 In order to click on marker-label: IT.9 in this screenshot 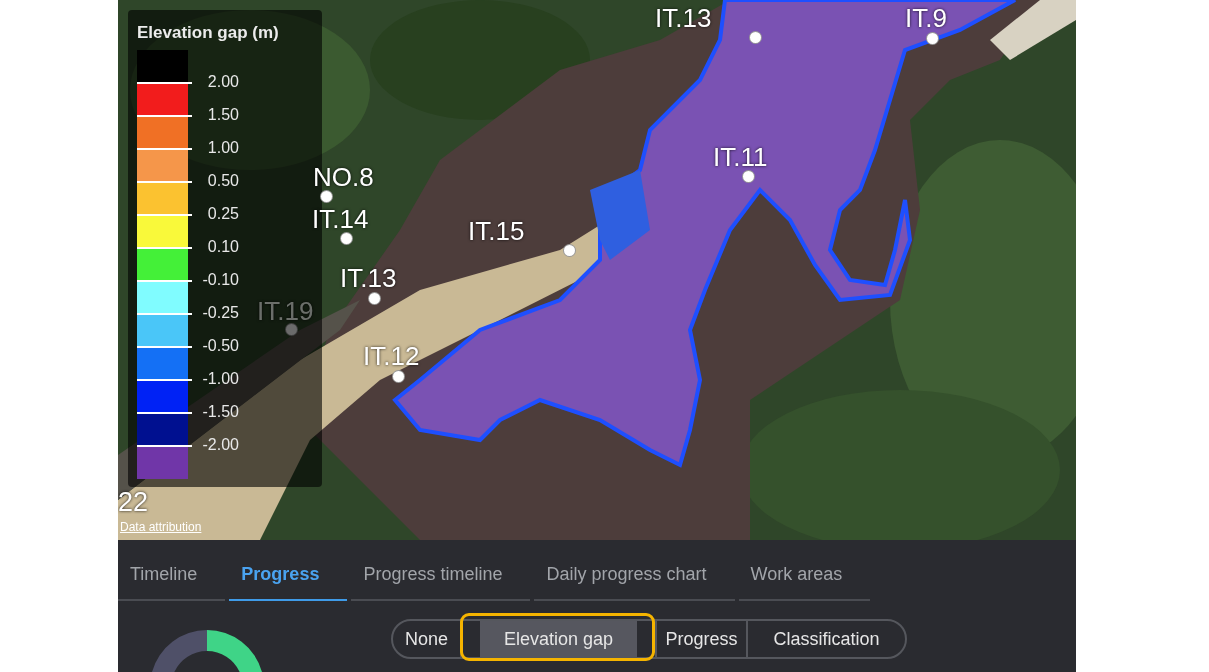, I will do `click(926, 18)`.